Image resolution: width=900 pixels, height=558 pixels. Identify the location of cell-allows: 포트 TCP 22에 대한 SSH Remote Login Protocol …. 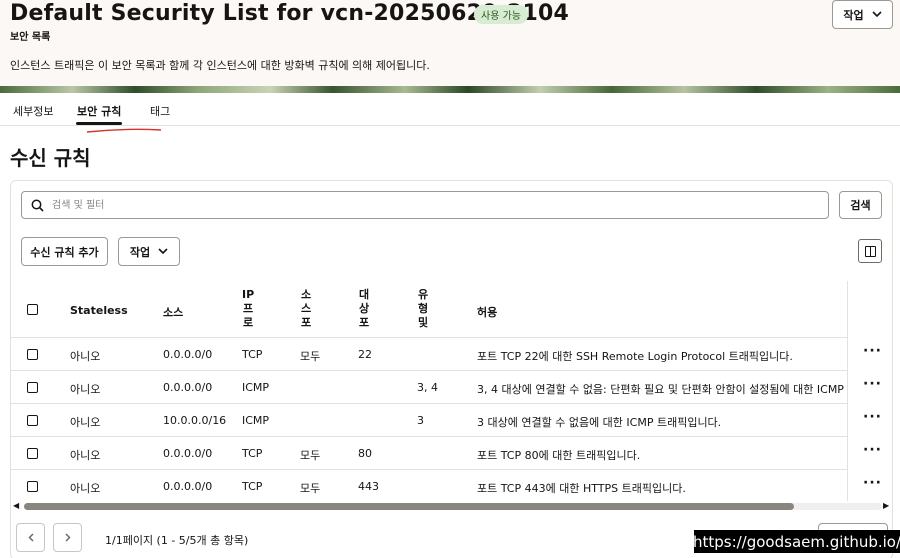
(635, 356).